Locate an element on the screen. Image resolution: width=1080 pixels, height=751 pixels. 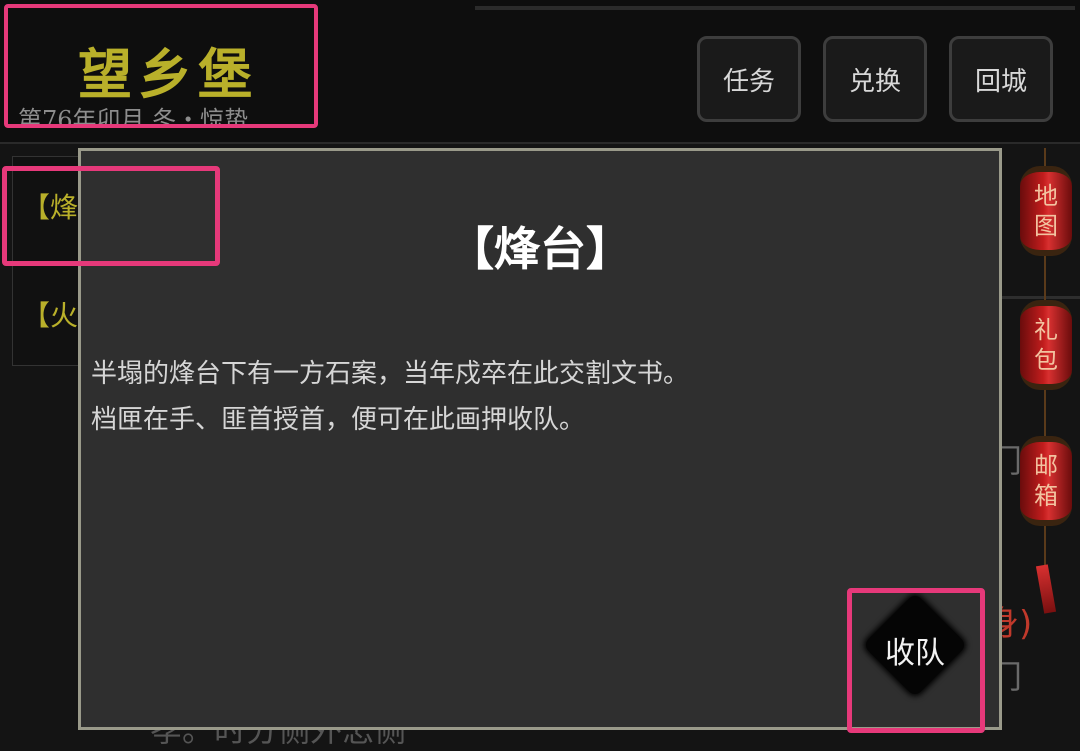
description-line: 档匣在手、匪首授首，便可在此画押收队。 is located at coordinates (338, 420).